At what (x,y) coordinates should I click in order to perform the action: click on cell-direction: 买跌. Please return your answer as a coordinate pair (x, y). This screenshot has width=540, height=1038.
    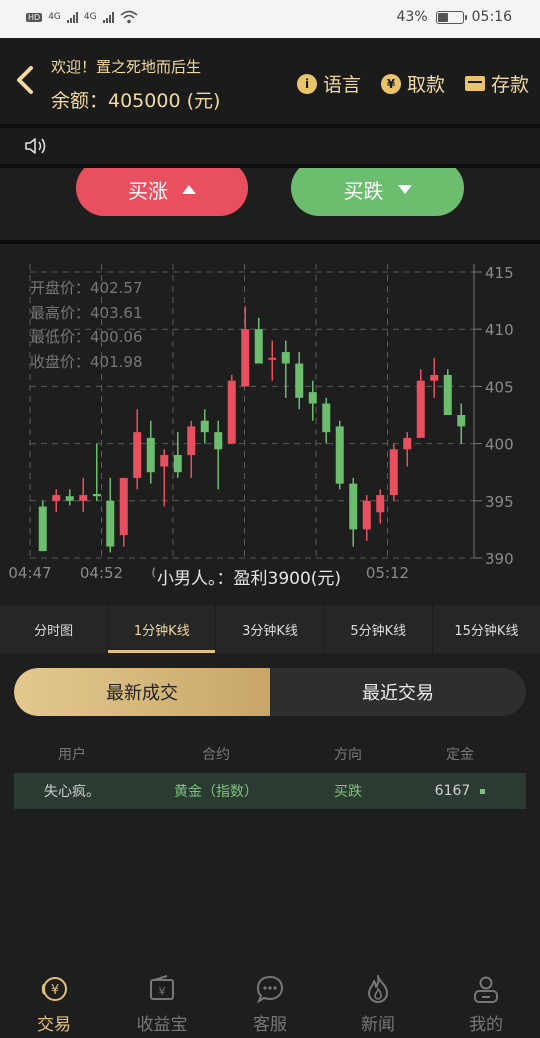
    Looking at the image, I should click on (348, 792).